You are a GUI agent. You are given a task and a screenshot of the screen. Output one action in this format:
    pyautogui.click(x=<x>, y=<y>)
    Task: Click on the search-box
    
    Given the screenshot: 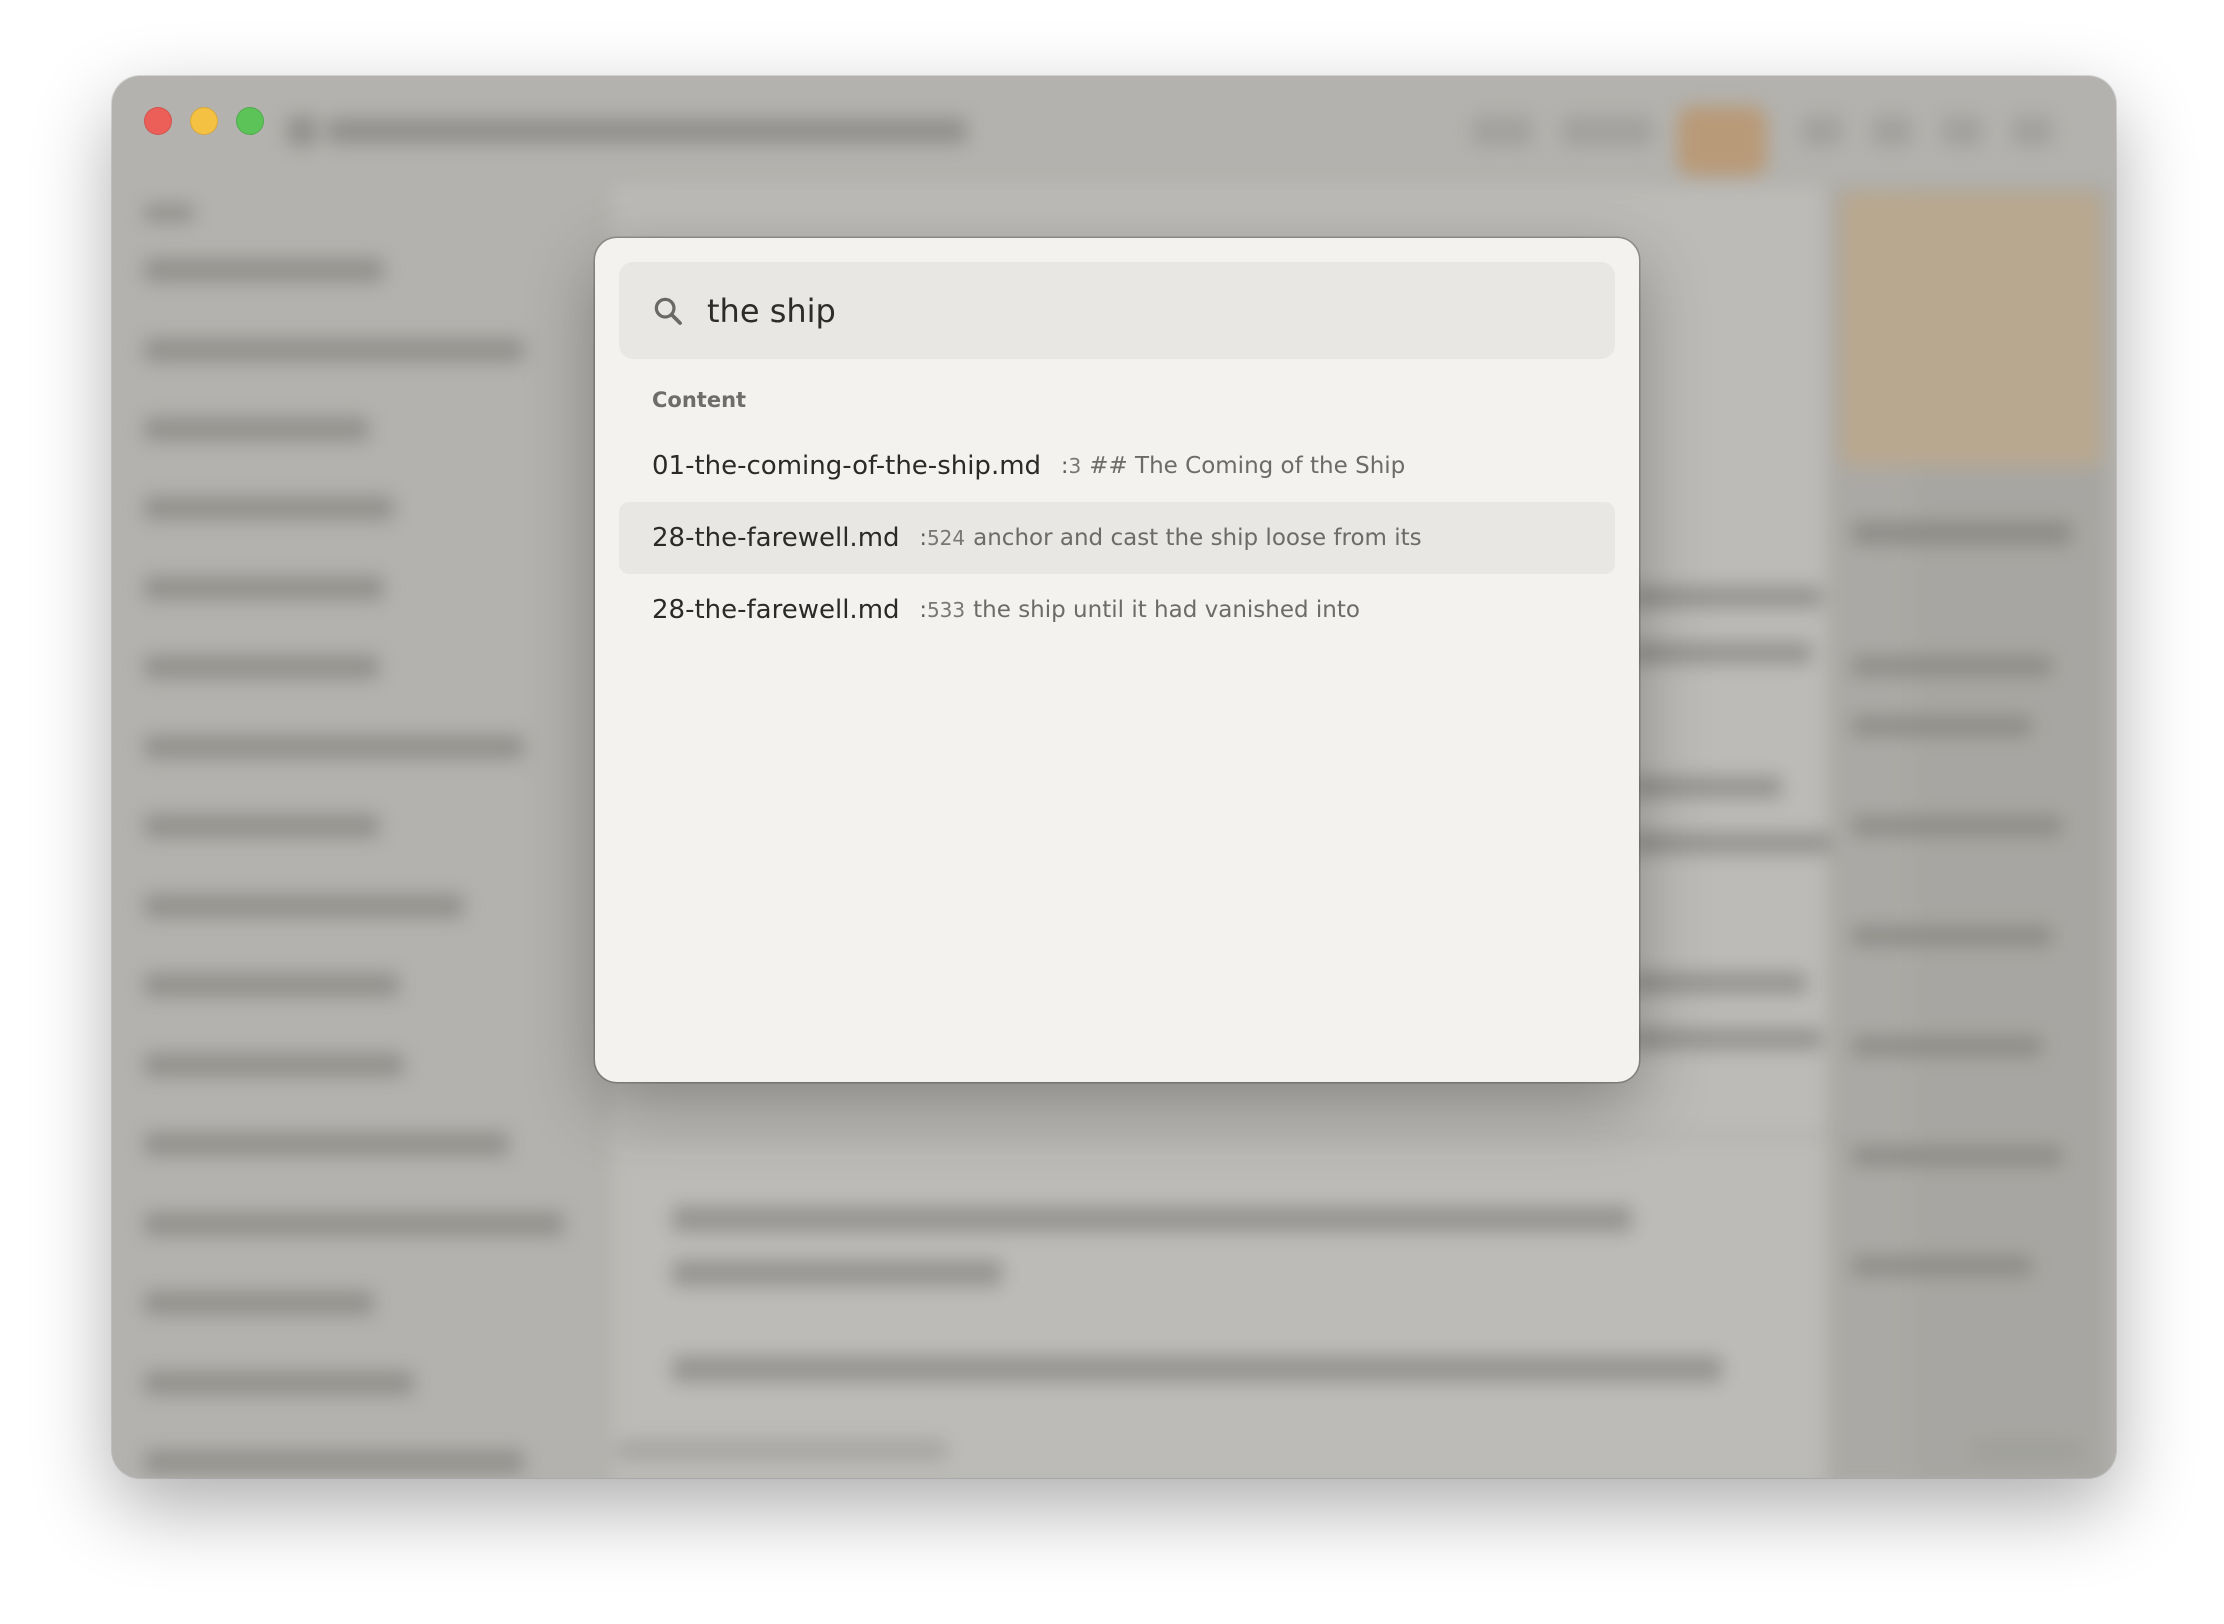 What is the action you would take?
    pyautogui.click(x=1117, y=310)
    